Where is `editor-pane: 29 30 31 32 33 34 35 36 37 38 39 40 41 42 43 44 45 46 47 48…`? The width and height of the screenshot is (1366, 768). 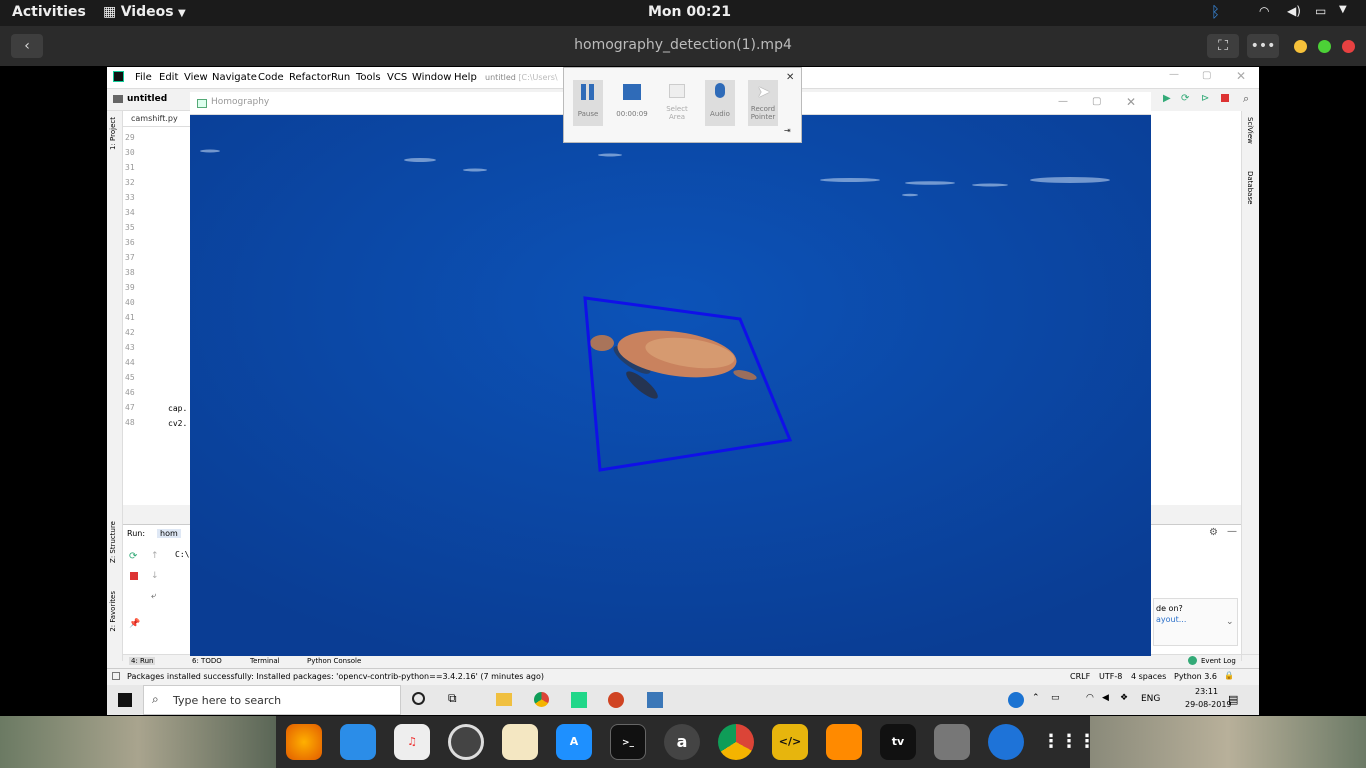
editor-pane: 29 30 31 32 33 34 35 36 37 38 39 40 41 42 43 44 45 46 47 48… is located at coordinates (156, 316).